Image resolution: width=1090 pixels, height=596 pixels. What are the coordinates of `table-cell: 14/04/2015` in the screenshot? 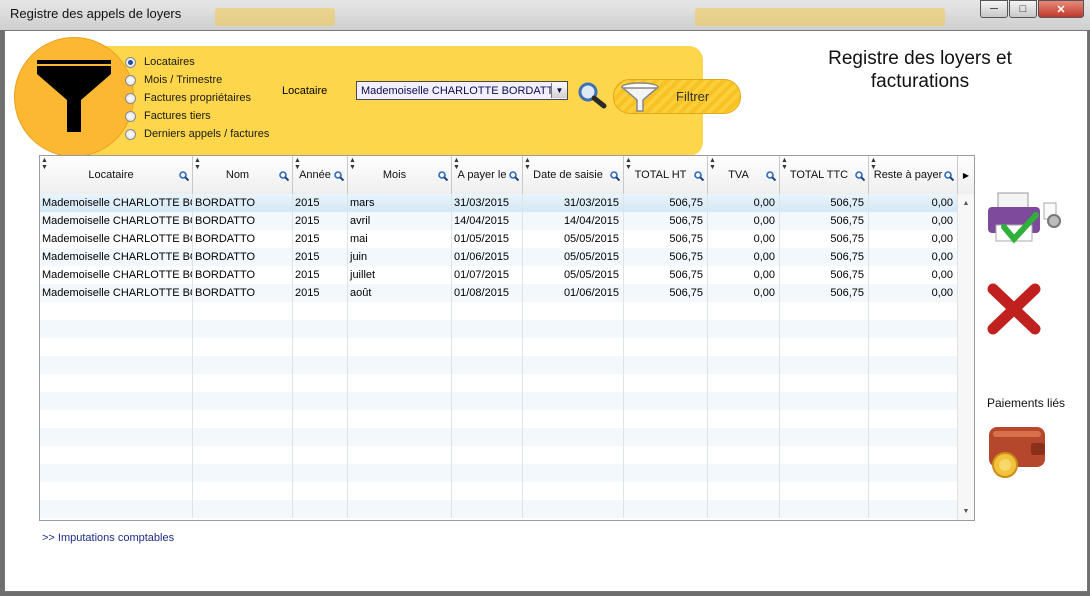 It's located at (487, 221).